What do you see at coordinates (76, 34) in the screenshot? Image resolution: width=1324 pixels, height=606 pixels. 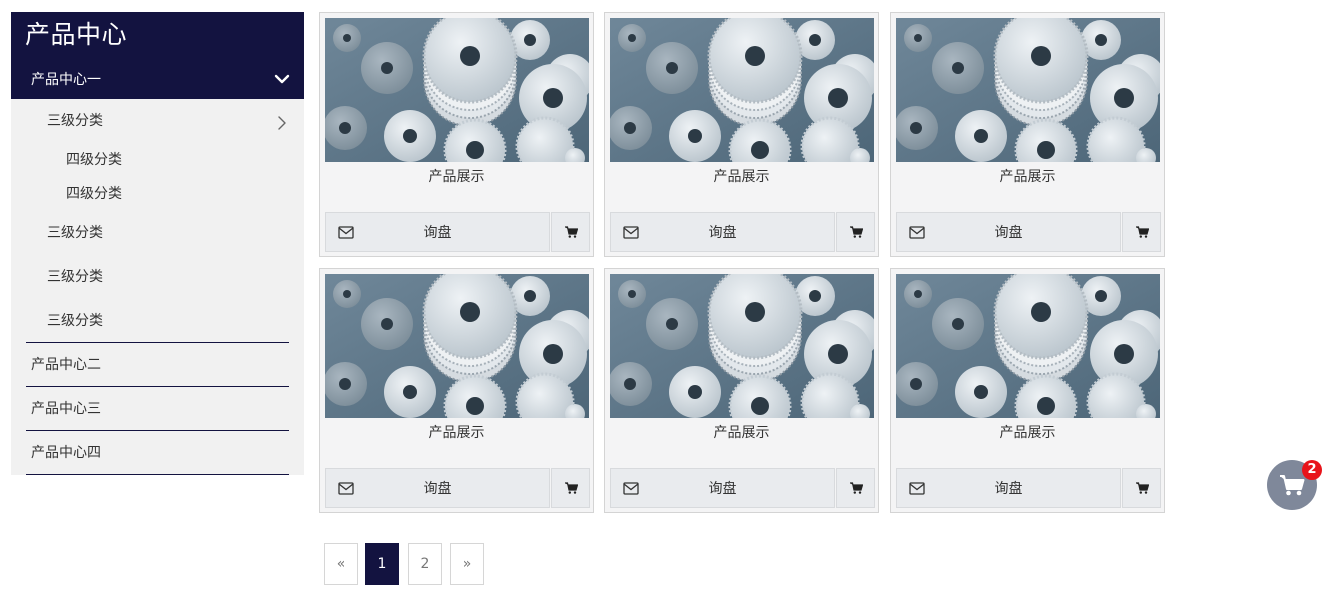 I see `sidebar-title: 产品中心` at bounding box center [76, 34].